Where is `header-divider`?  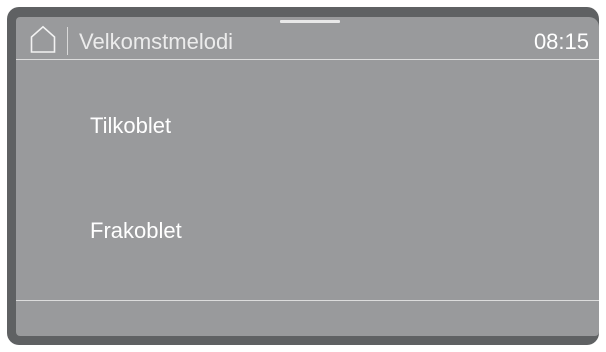
header-divider is located at coordinates (307, 59).